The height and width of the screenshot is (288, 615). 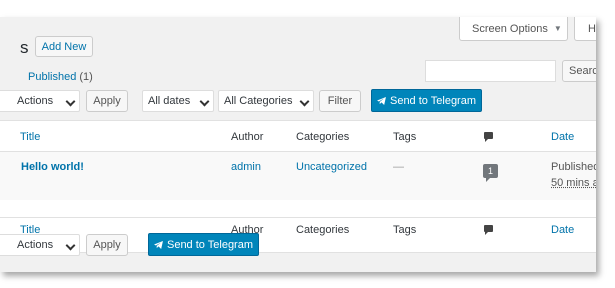 What do you see at coordinates (573, 183) in the screenshot?
I see `post-date-ago: 50 mins a` at bounding box center [573, 183].